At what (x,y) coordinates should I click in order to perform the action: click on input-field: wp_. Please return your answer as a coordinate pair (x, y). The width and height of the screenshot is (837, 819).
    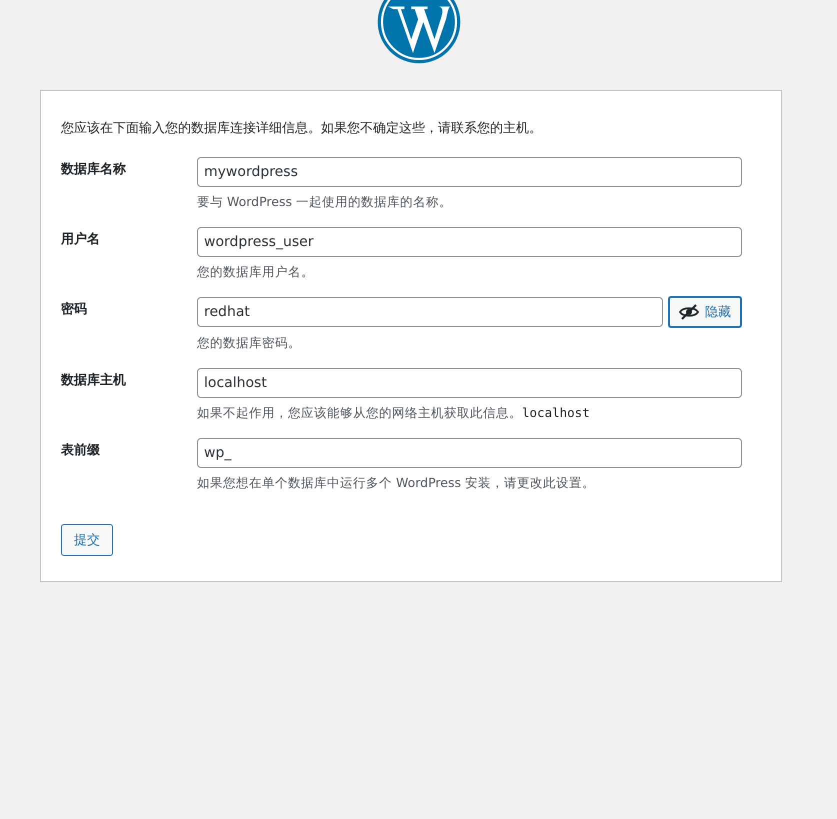
    Looking at the image, I should click on (469, 453).